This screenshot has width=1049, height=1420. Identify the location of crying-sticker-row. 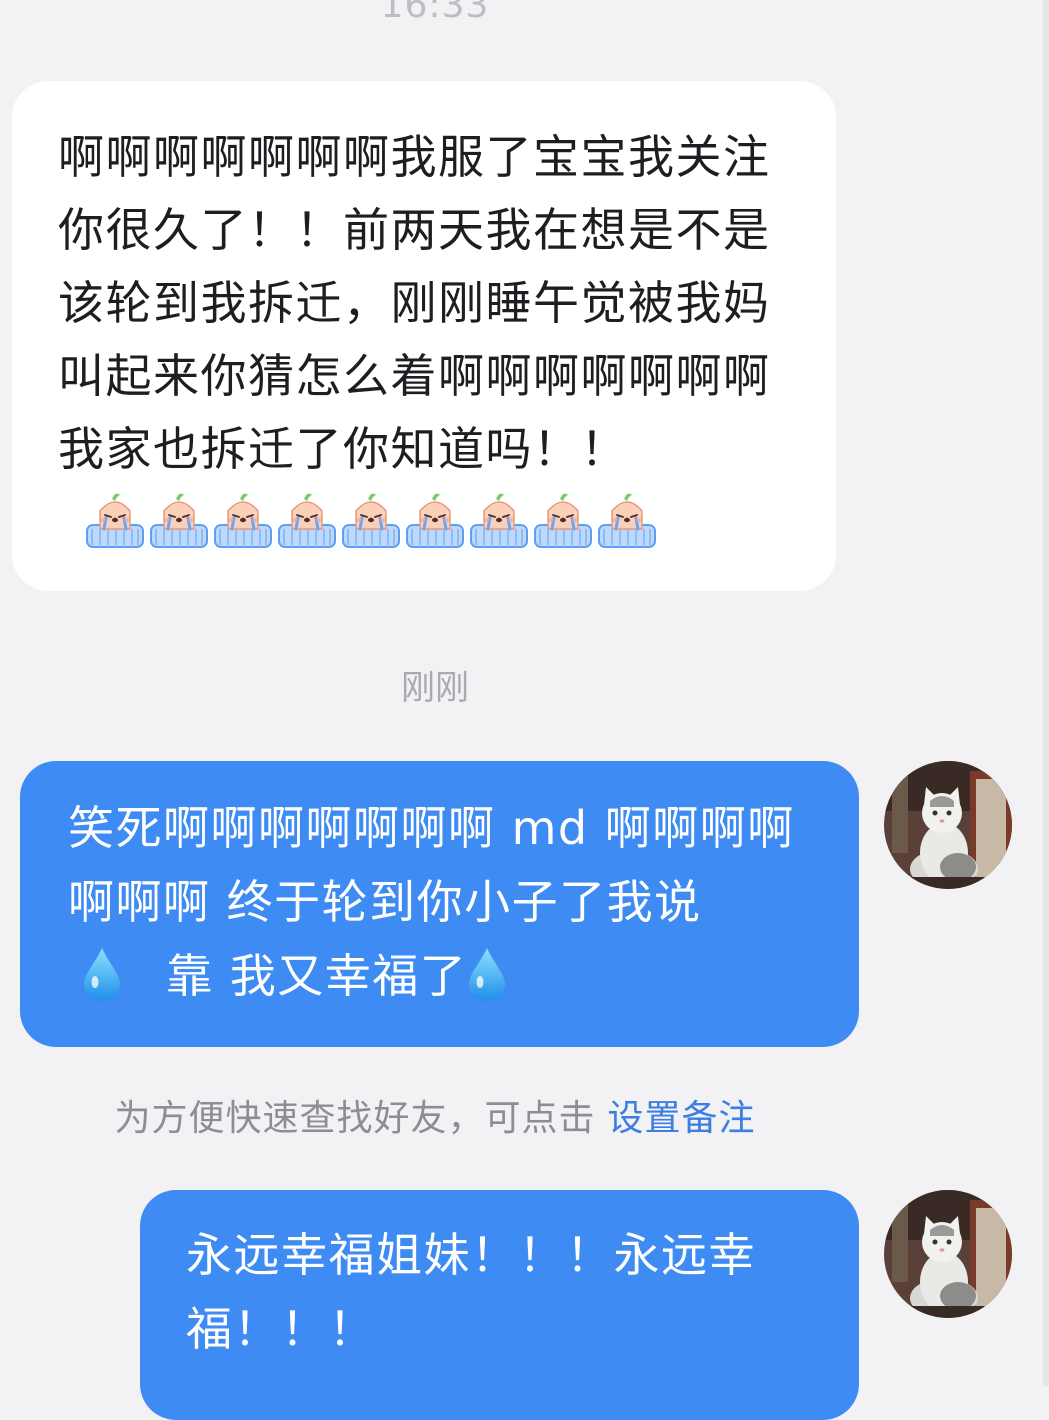
(371, 520).